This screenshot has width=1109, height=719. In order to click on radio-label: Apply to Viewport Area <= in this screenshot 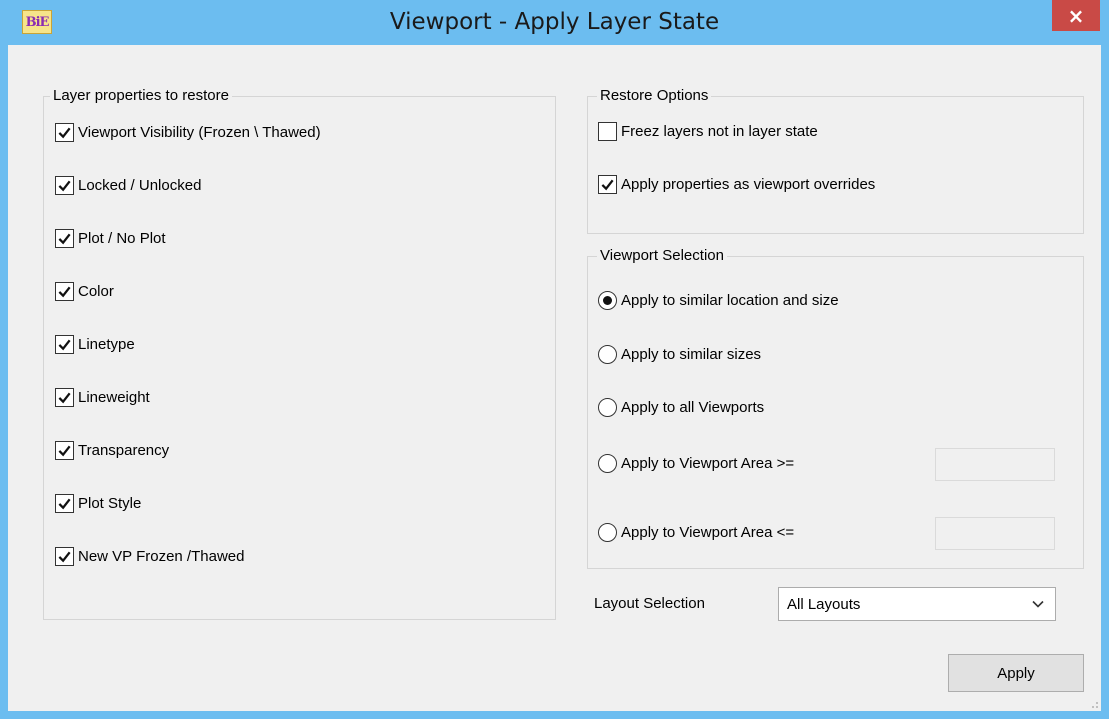, I will do `click(708, 532)`.